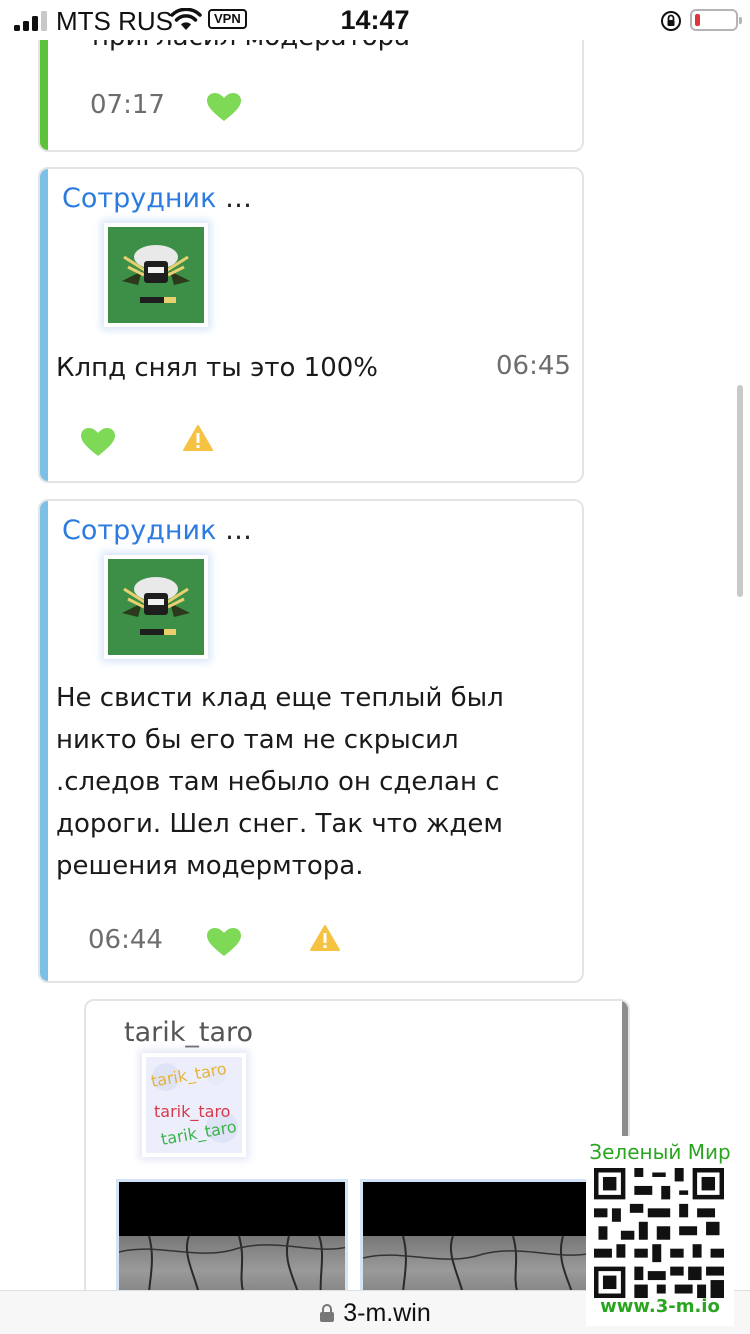 The width and height of the screenshot is (750, 1334). What do you see at coordinates (210, 866) in the screenshot?
I see `message-line: решения модермтора.` at bounding box center [210, 866].